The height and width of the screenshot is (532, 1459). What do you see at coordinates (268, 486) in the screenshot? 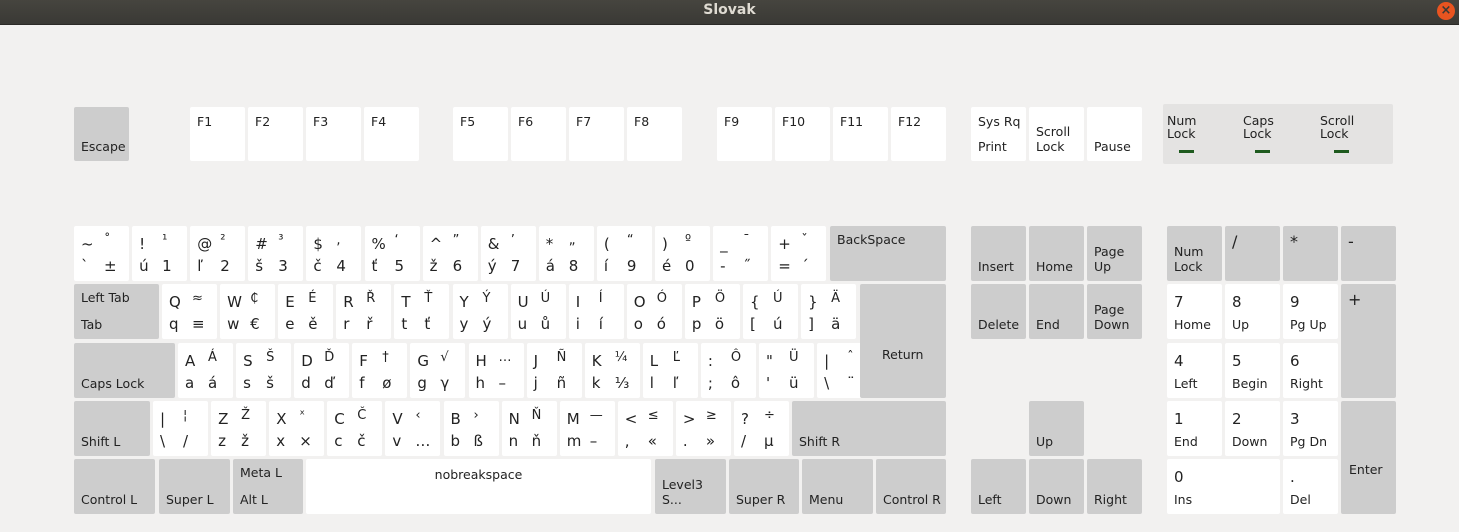
I see `alt-l-key: Meta L Alt L` at bounding box center [268, 486].